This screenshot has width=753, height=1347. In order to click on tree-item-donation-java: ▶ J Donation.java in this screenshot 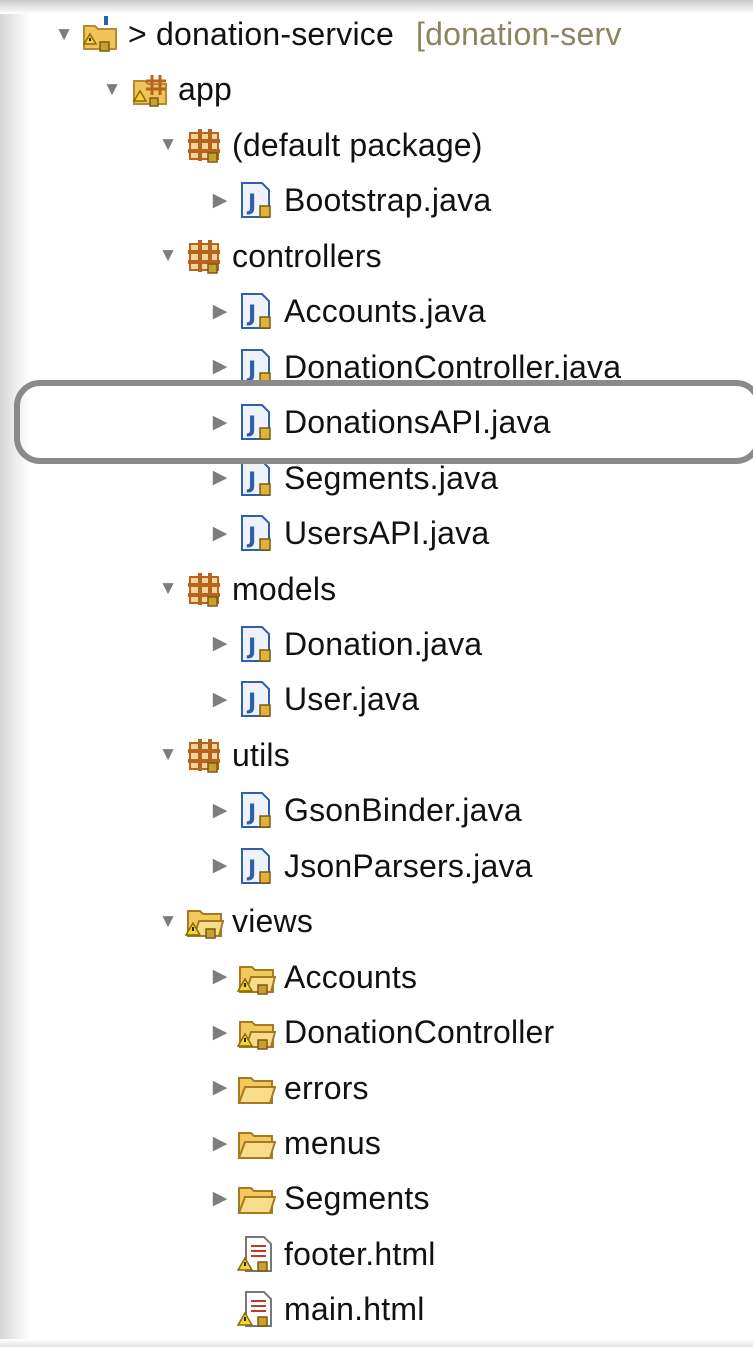, I will do `click(376, 644)`.